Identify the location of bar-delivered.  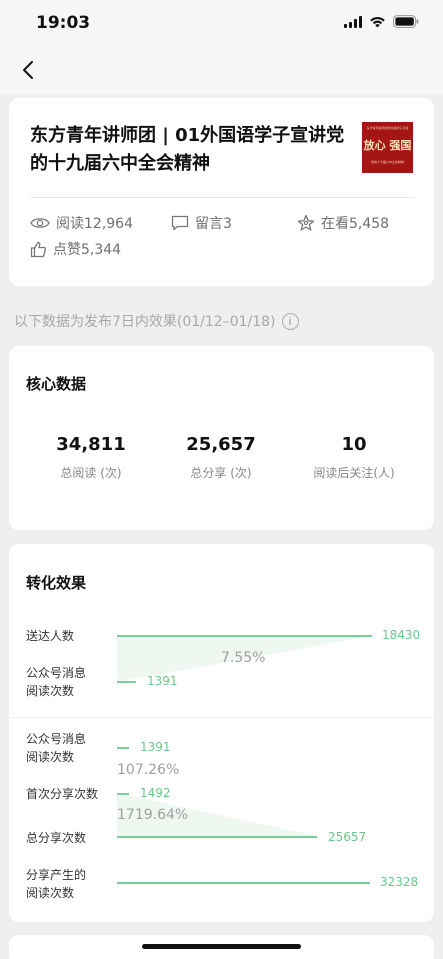
(244, 636).